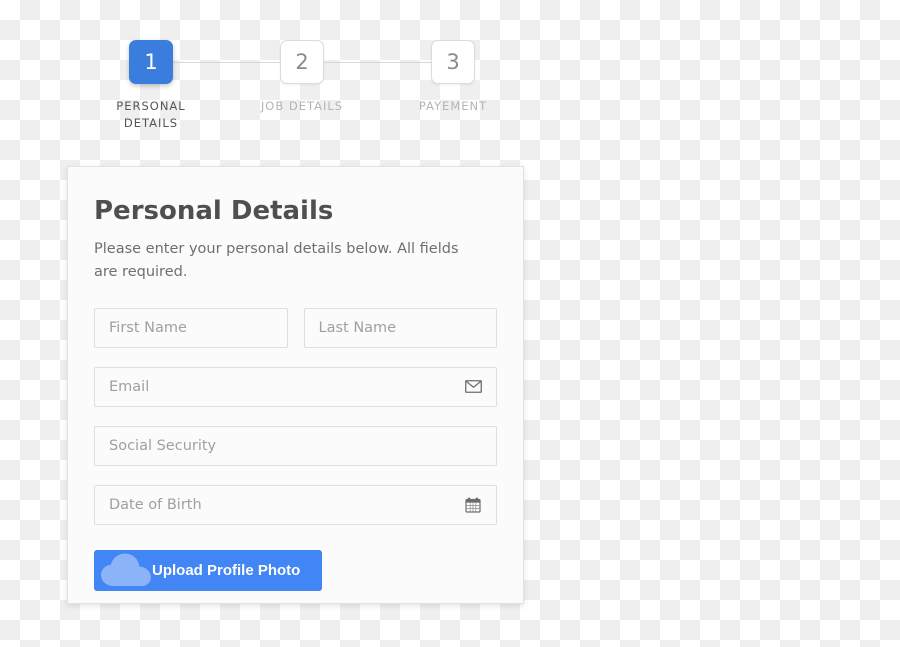  Describe the element at coordinates (473, 387) in the screenshot. I see `envelope-icon` at that location.